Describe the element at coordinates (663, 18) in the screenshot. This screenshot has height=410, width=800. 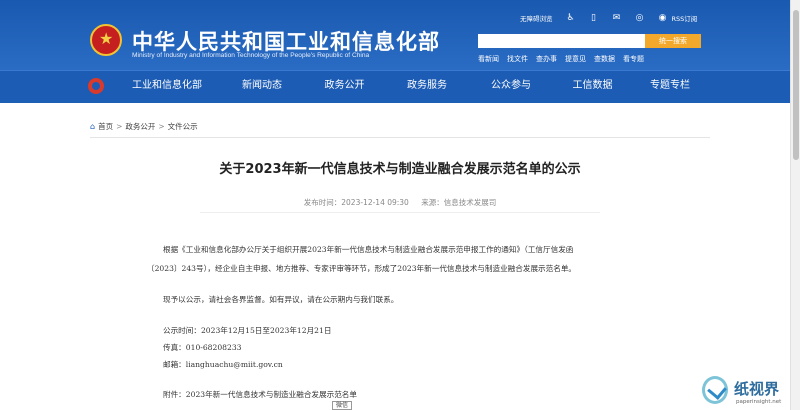
I see `weibo-icon: ◉` at that location.